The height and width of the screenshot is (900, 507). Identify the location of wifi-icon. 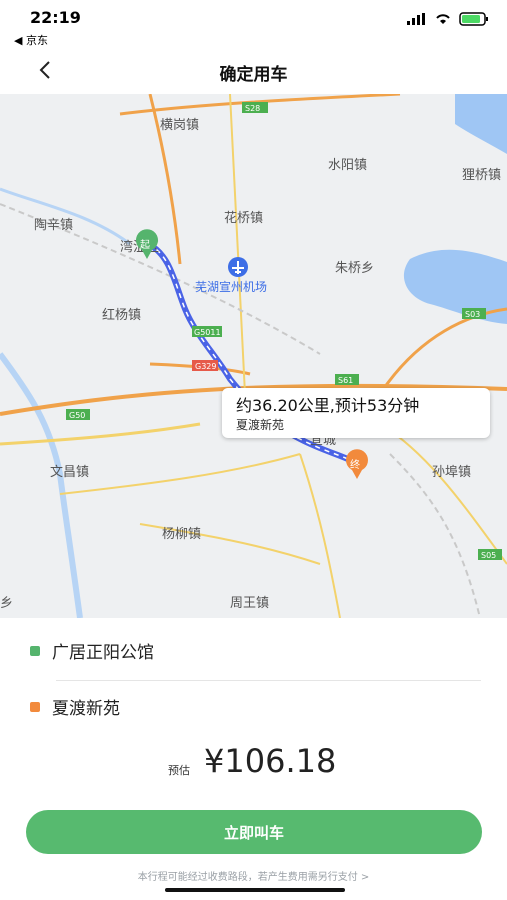
(443, 19).